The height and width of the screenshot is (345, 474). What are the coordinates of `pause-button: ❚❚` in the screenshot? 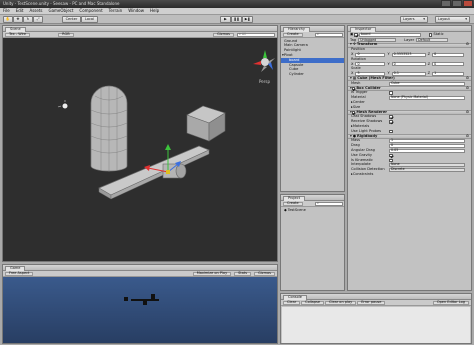 It's located at (236, 19).